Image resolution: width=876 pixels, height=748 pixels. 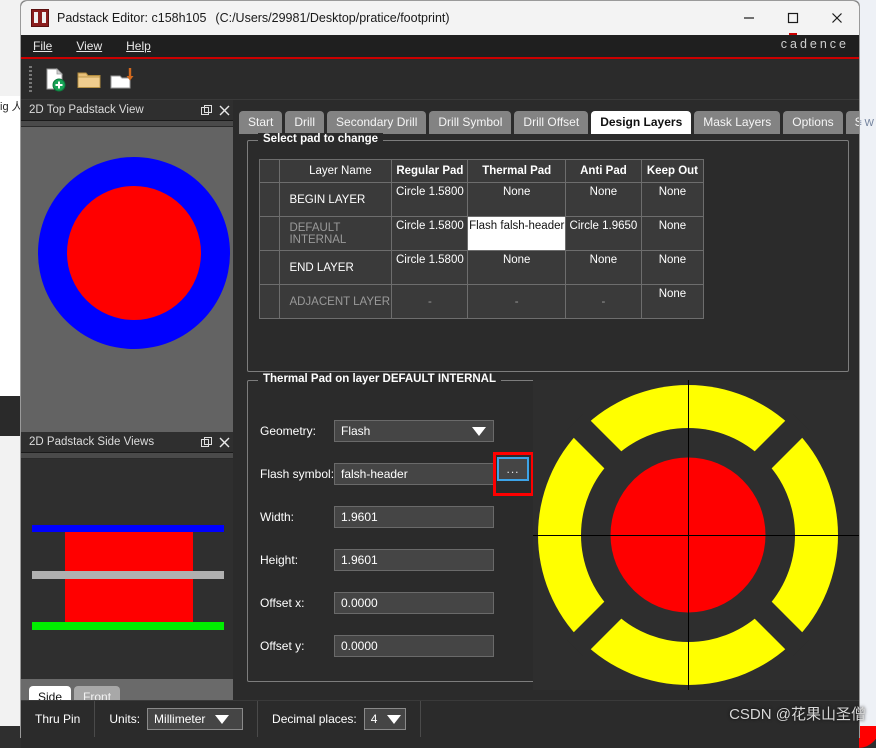 I want to click on top-padstack-canvas, so click(x=127, y=279).